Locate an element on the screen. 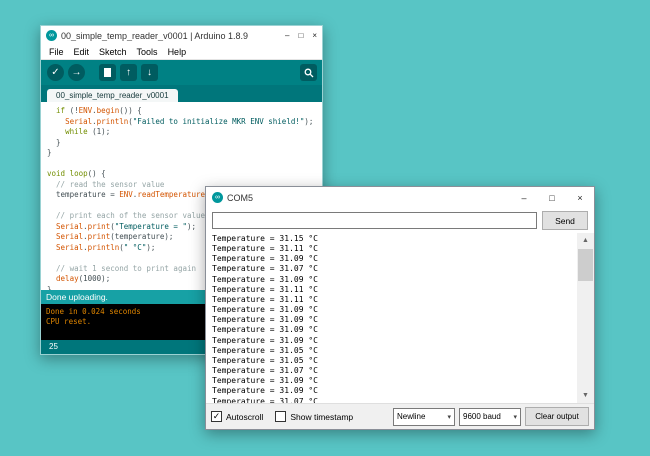  monitor-window-title: COM5 is located at coordinates (240, 197).